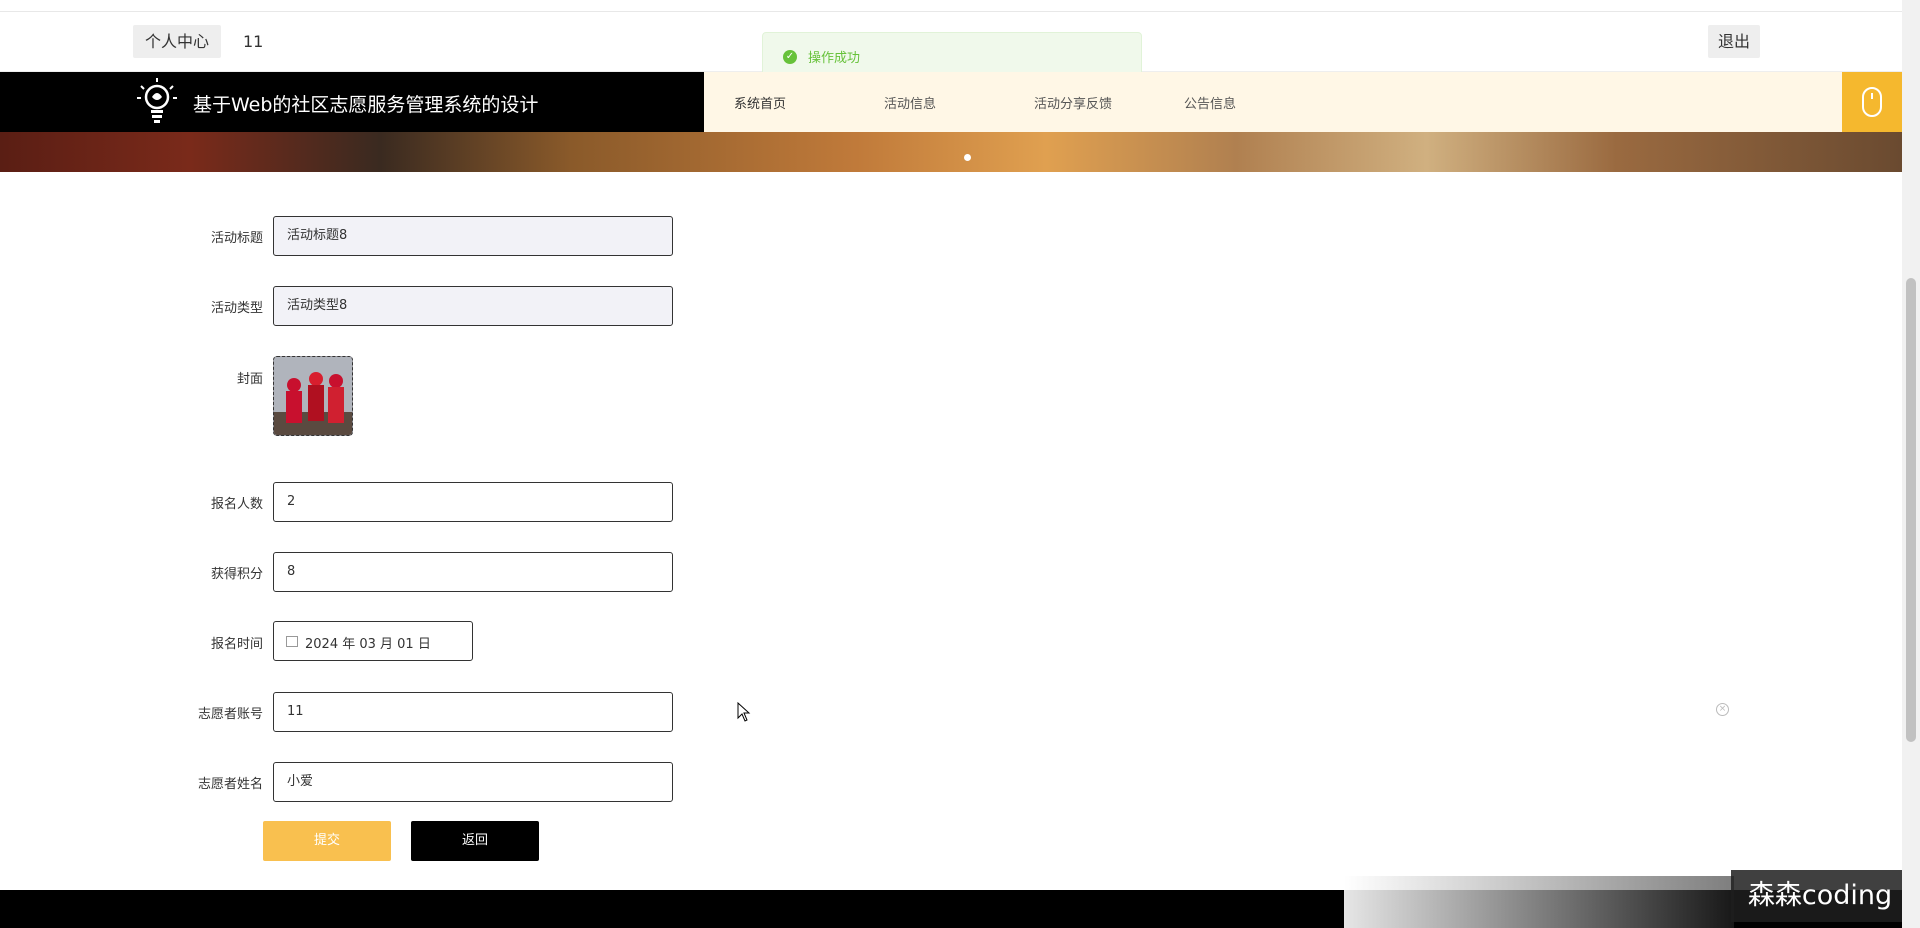 This screenshot has width=1920, height=928. Describe the element at coordinates (1273, 102) in the screenshot. I see `nav-menu: 系统首页 活动信息 活动分享反馈 公告信息` at that location.